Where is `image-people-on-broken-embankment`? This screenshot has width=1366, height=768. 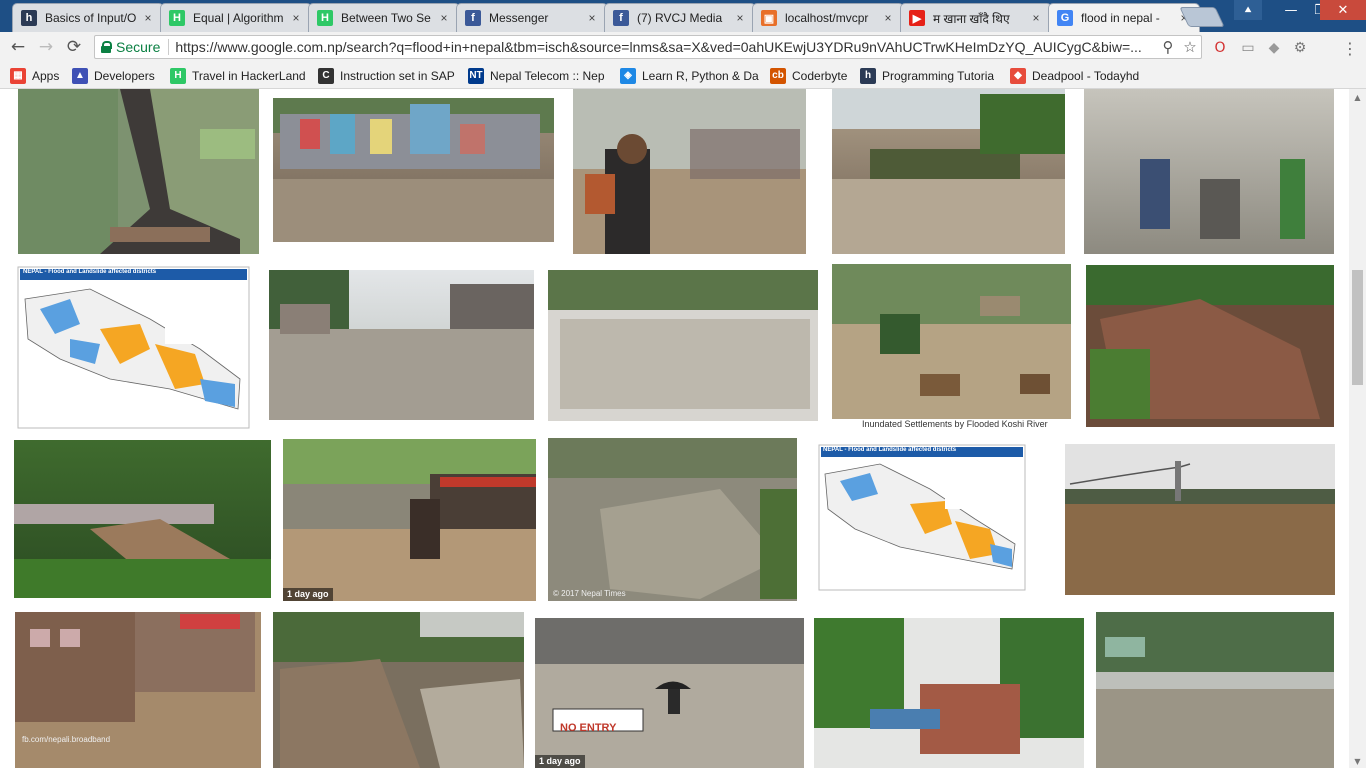
image-people-on-broken-embankment is located at coordinates (948, 171).